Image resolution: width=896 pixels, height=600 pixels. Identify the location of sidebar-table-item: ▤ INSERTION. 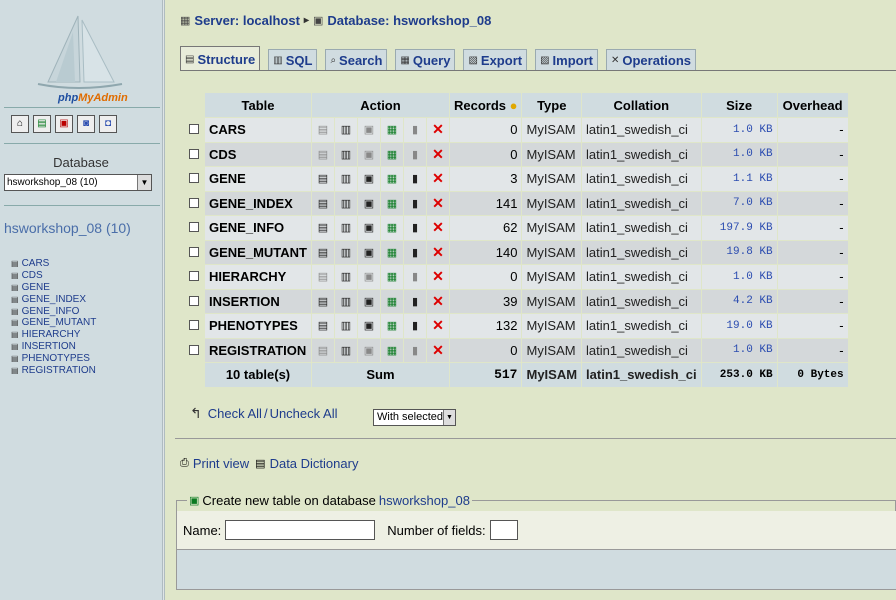
(53, 347).